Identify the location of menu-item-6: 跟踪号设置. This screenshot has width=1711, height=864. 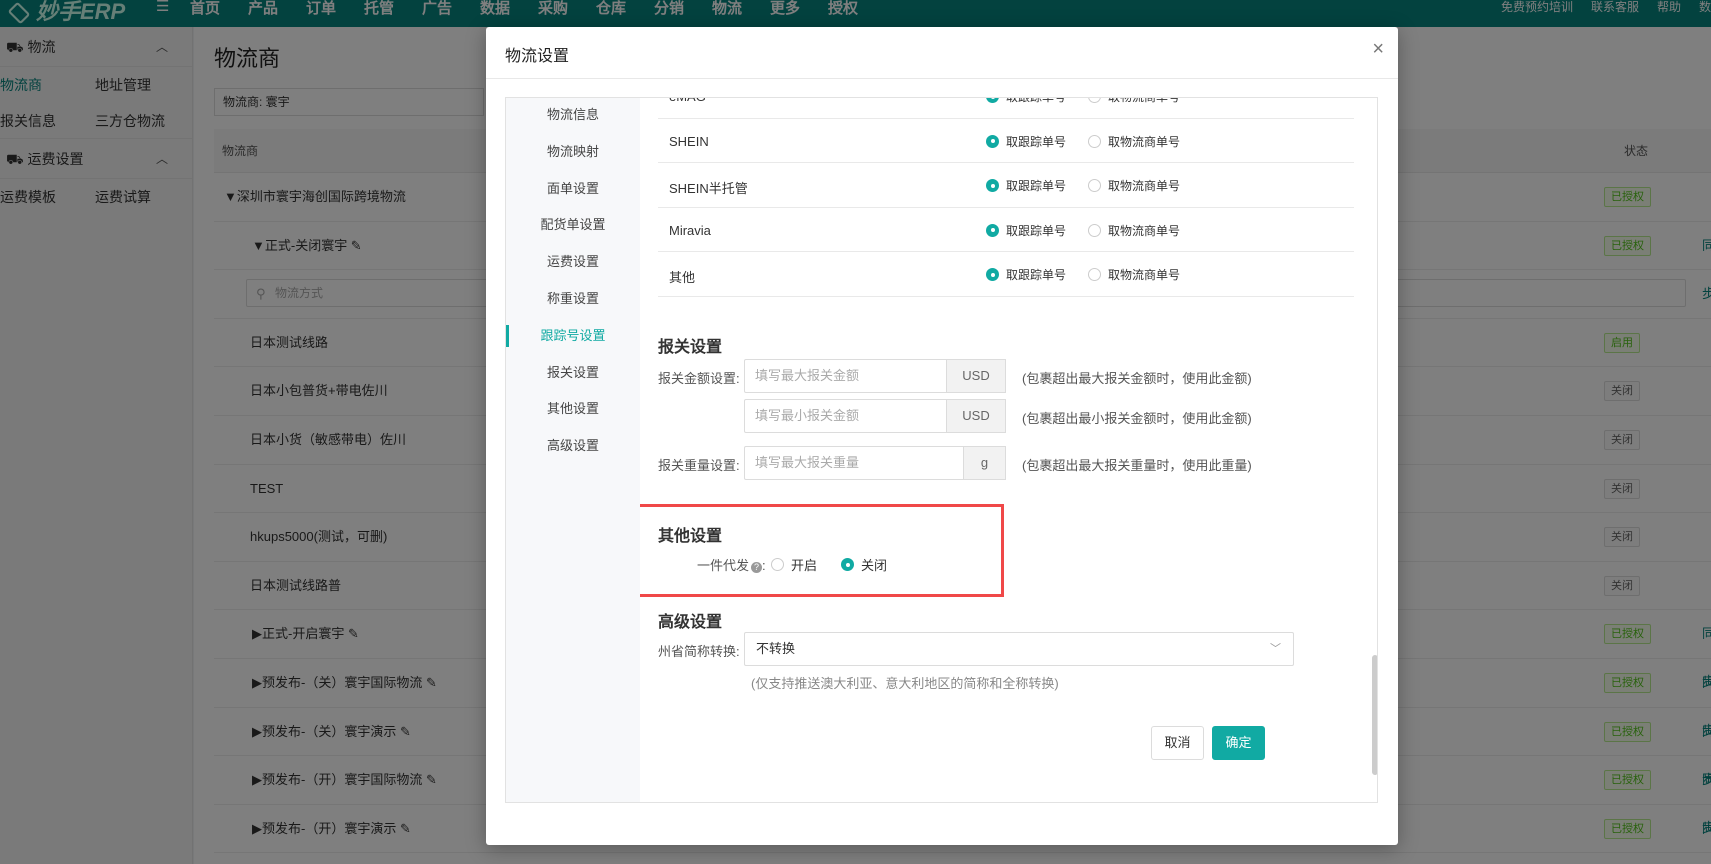
(573, 336).